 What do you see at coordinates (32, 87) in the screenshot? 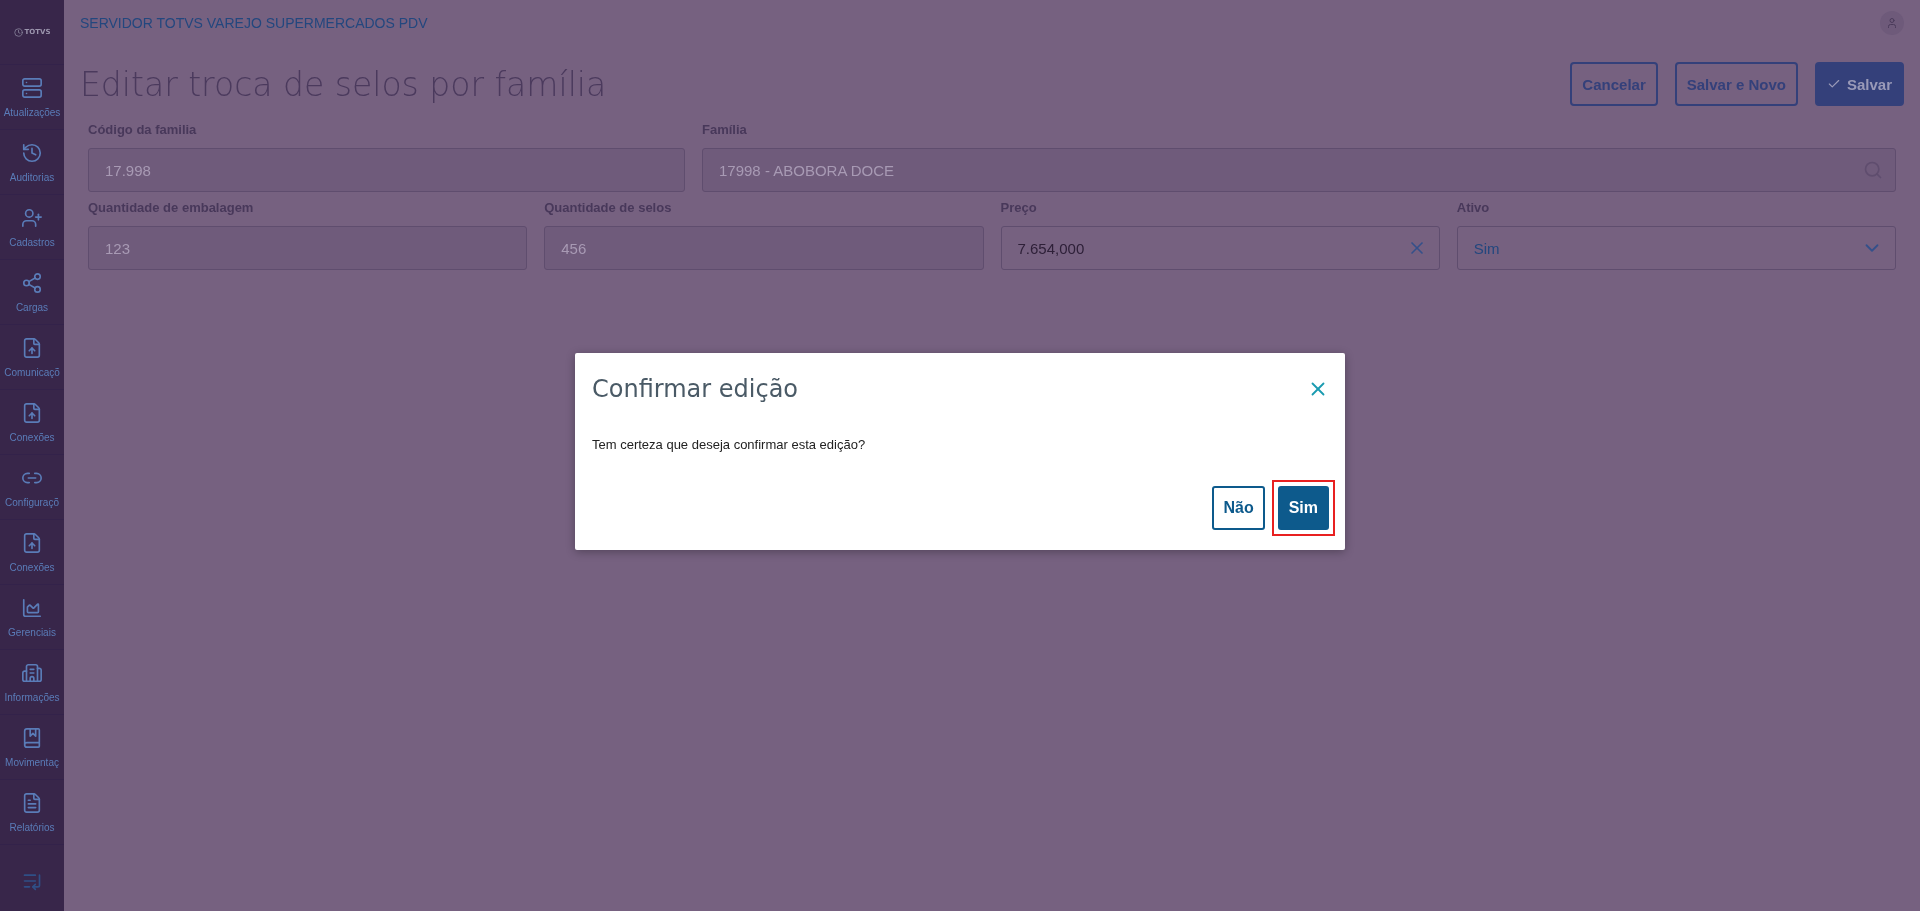
I see `server-icon` at bounding box center [32, 87].